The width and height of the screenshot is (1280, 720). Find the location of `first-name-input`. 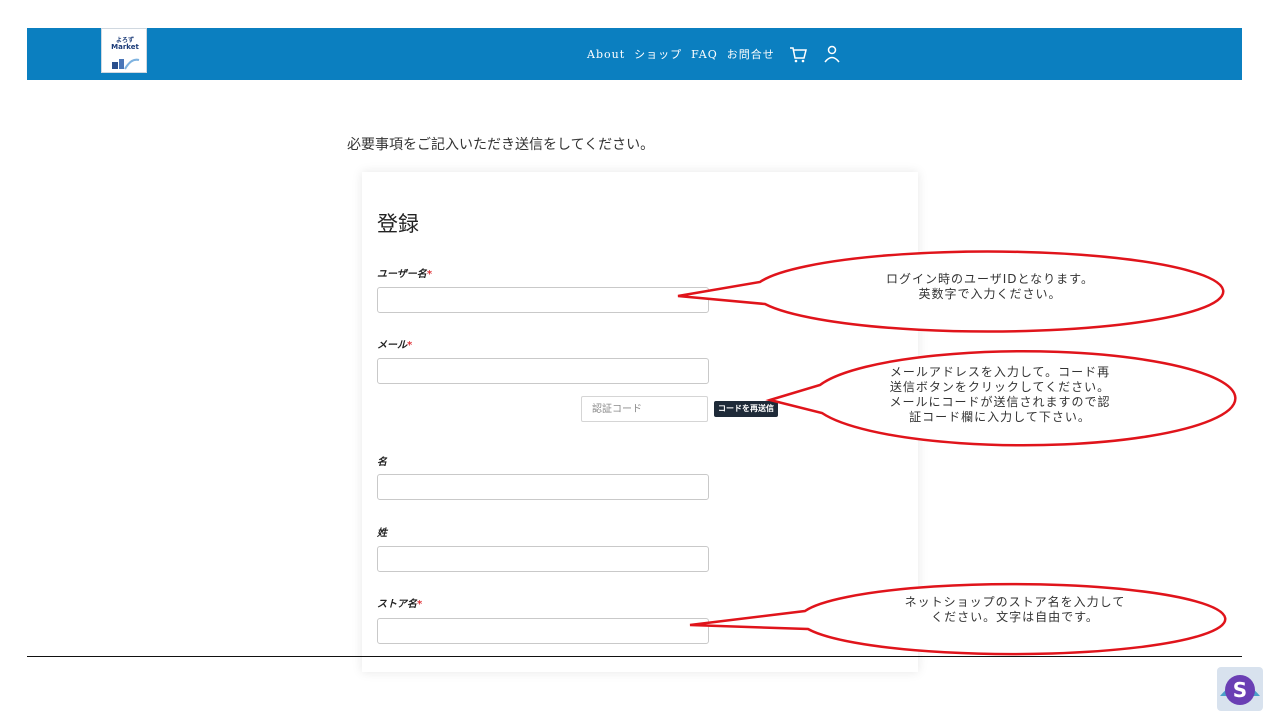

first-name-input is located at coordinates (543, 487).